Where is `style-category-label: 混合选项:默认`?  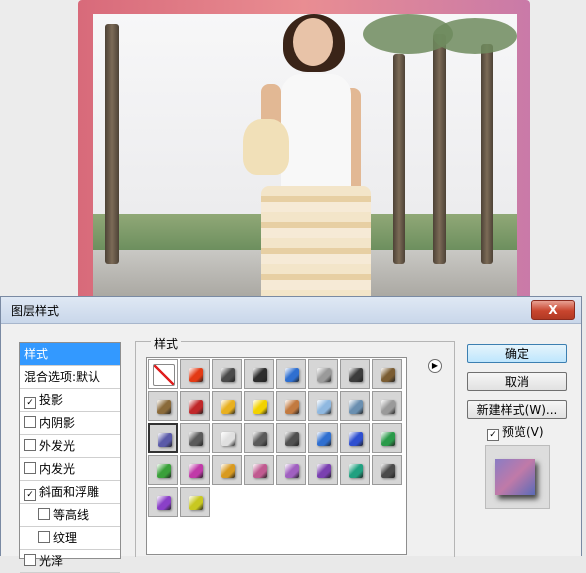 style-category-label: 混合选项:默认 is located at coordinates (62, 377).